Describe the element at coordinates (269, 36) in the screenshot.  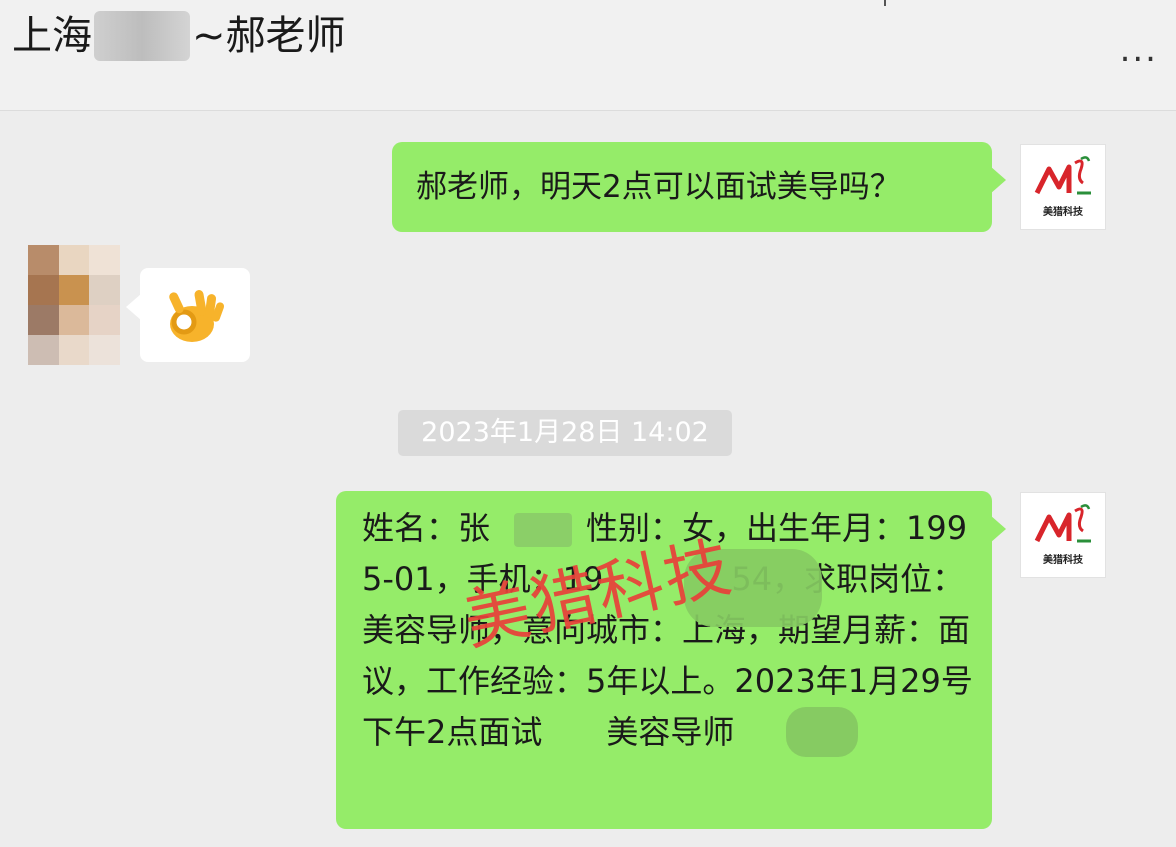
I see `chat-title-suffix: ~郝老师` at that location.